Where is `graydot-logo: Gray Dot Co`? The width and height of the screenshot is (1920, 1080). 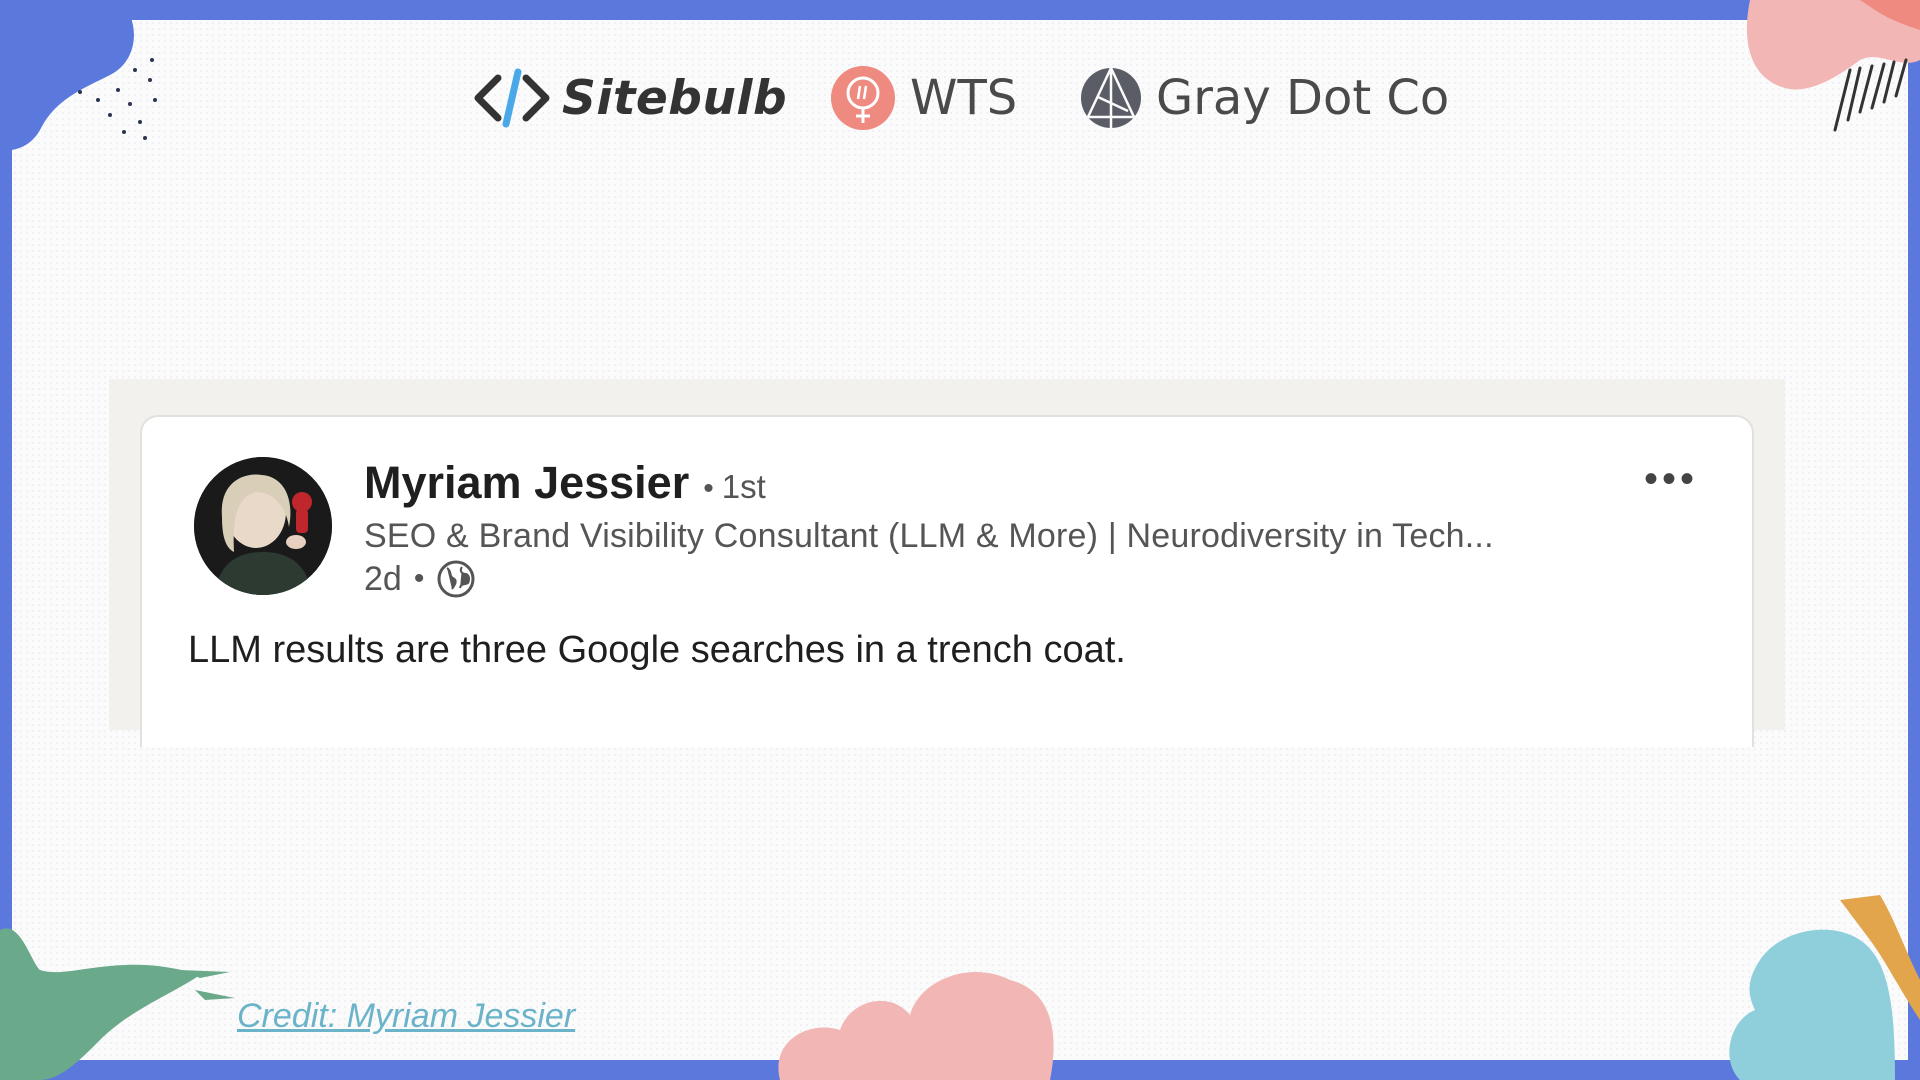
graydot-logo: Gray Dot Co is located at coordinates (1264, 98).